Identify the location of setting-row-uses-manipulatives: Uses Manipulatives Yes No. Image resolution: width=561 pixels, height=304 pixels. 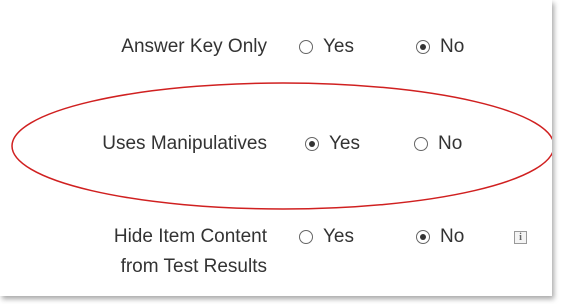
(276, 147).